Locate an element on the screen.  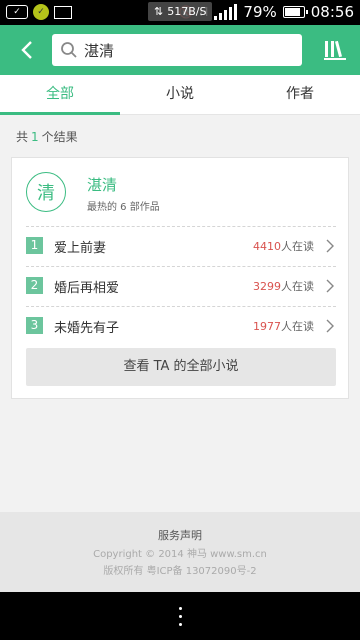
result-count-number: 1 is located at coordinates (35, 137).